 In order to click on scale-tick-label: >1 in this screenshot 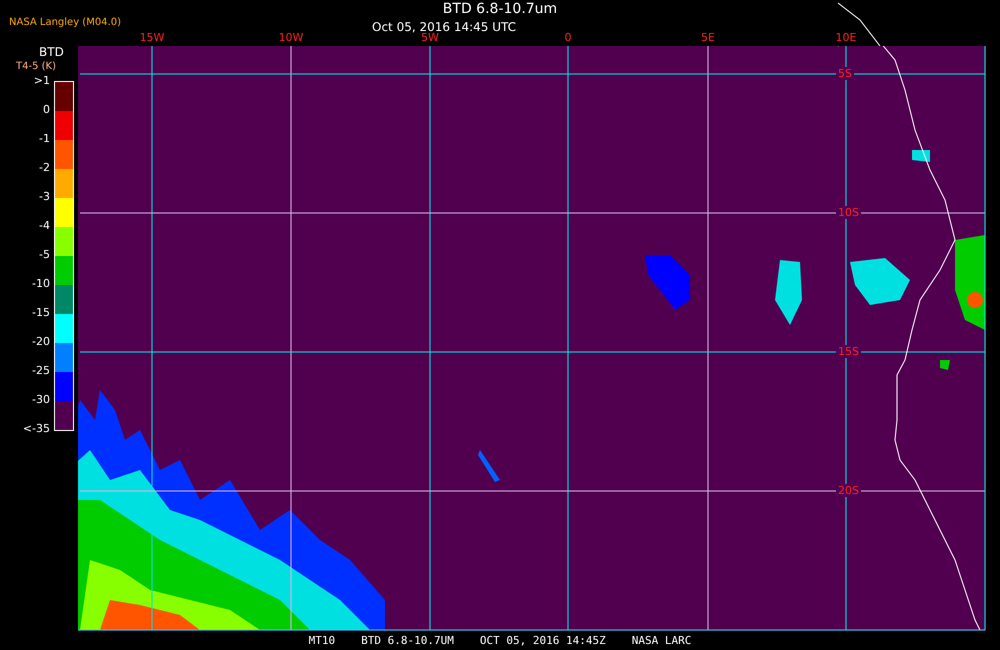, I will do `click(42, 81)`.